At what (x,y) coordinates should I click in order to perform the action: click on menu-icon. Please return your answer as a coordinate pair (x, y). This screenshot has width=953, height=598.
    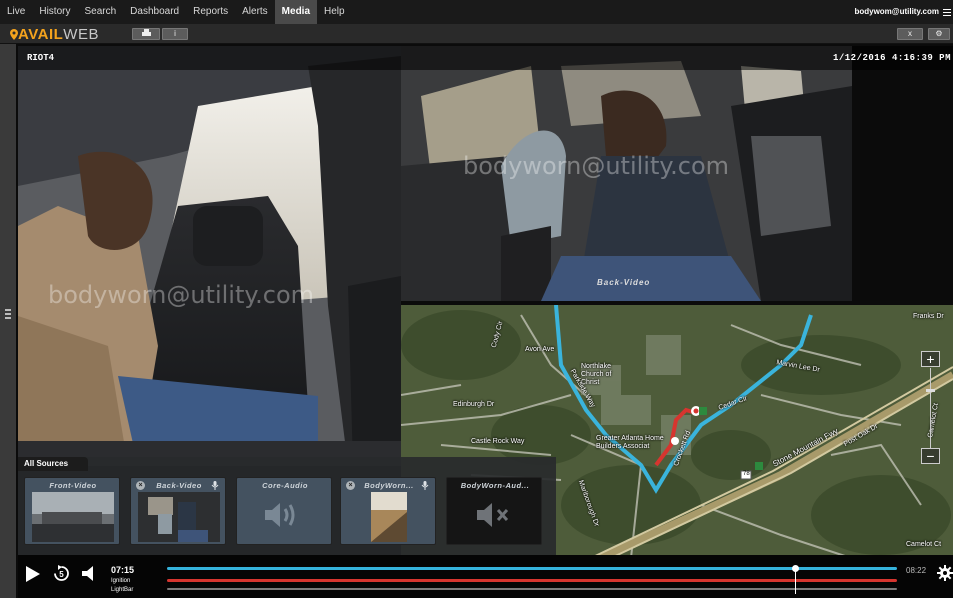
    Looking at the image, I should click on (947, 11).